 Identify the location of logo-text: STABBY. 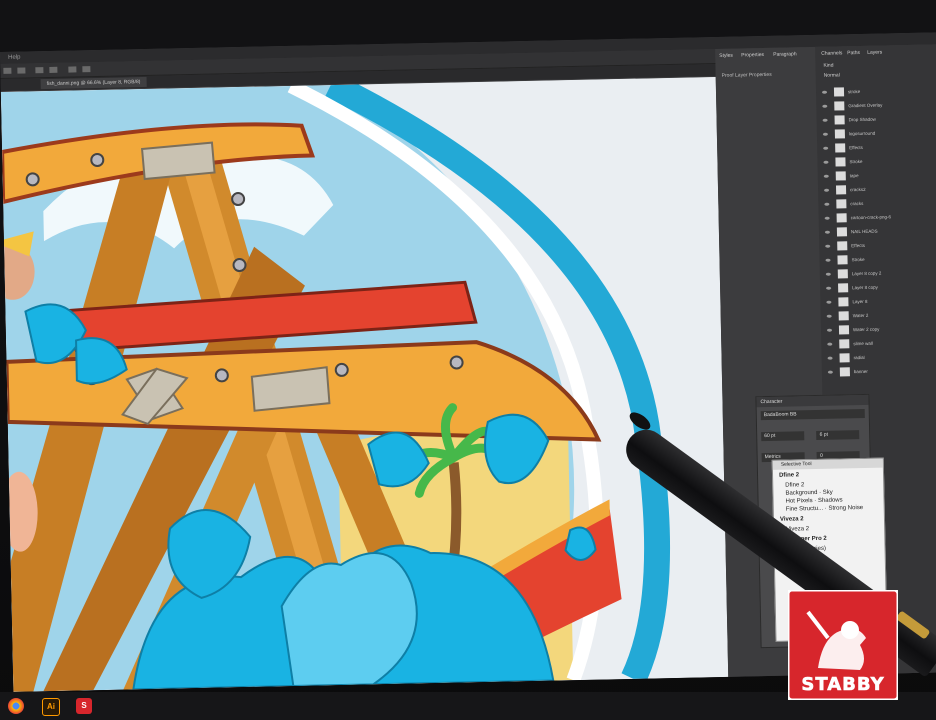
(842, 684).